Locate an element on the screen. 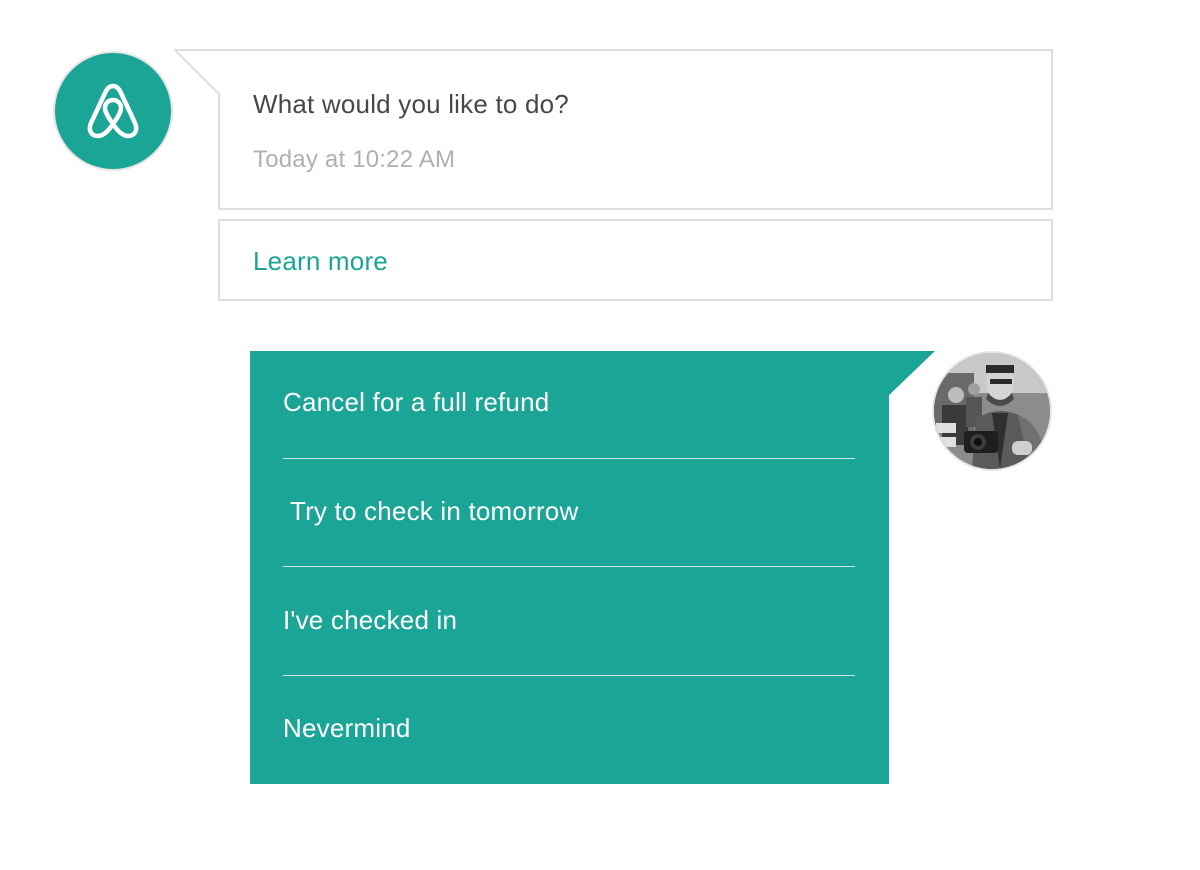 The image size is (1200, 870). reply-bubble-tail is located at coordinates (911, 374).